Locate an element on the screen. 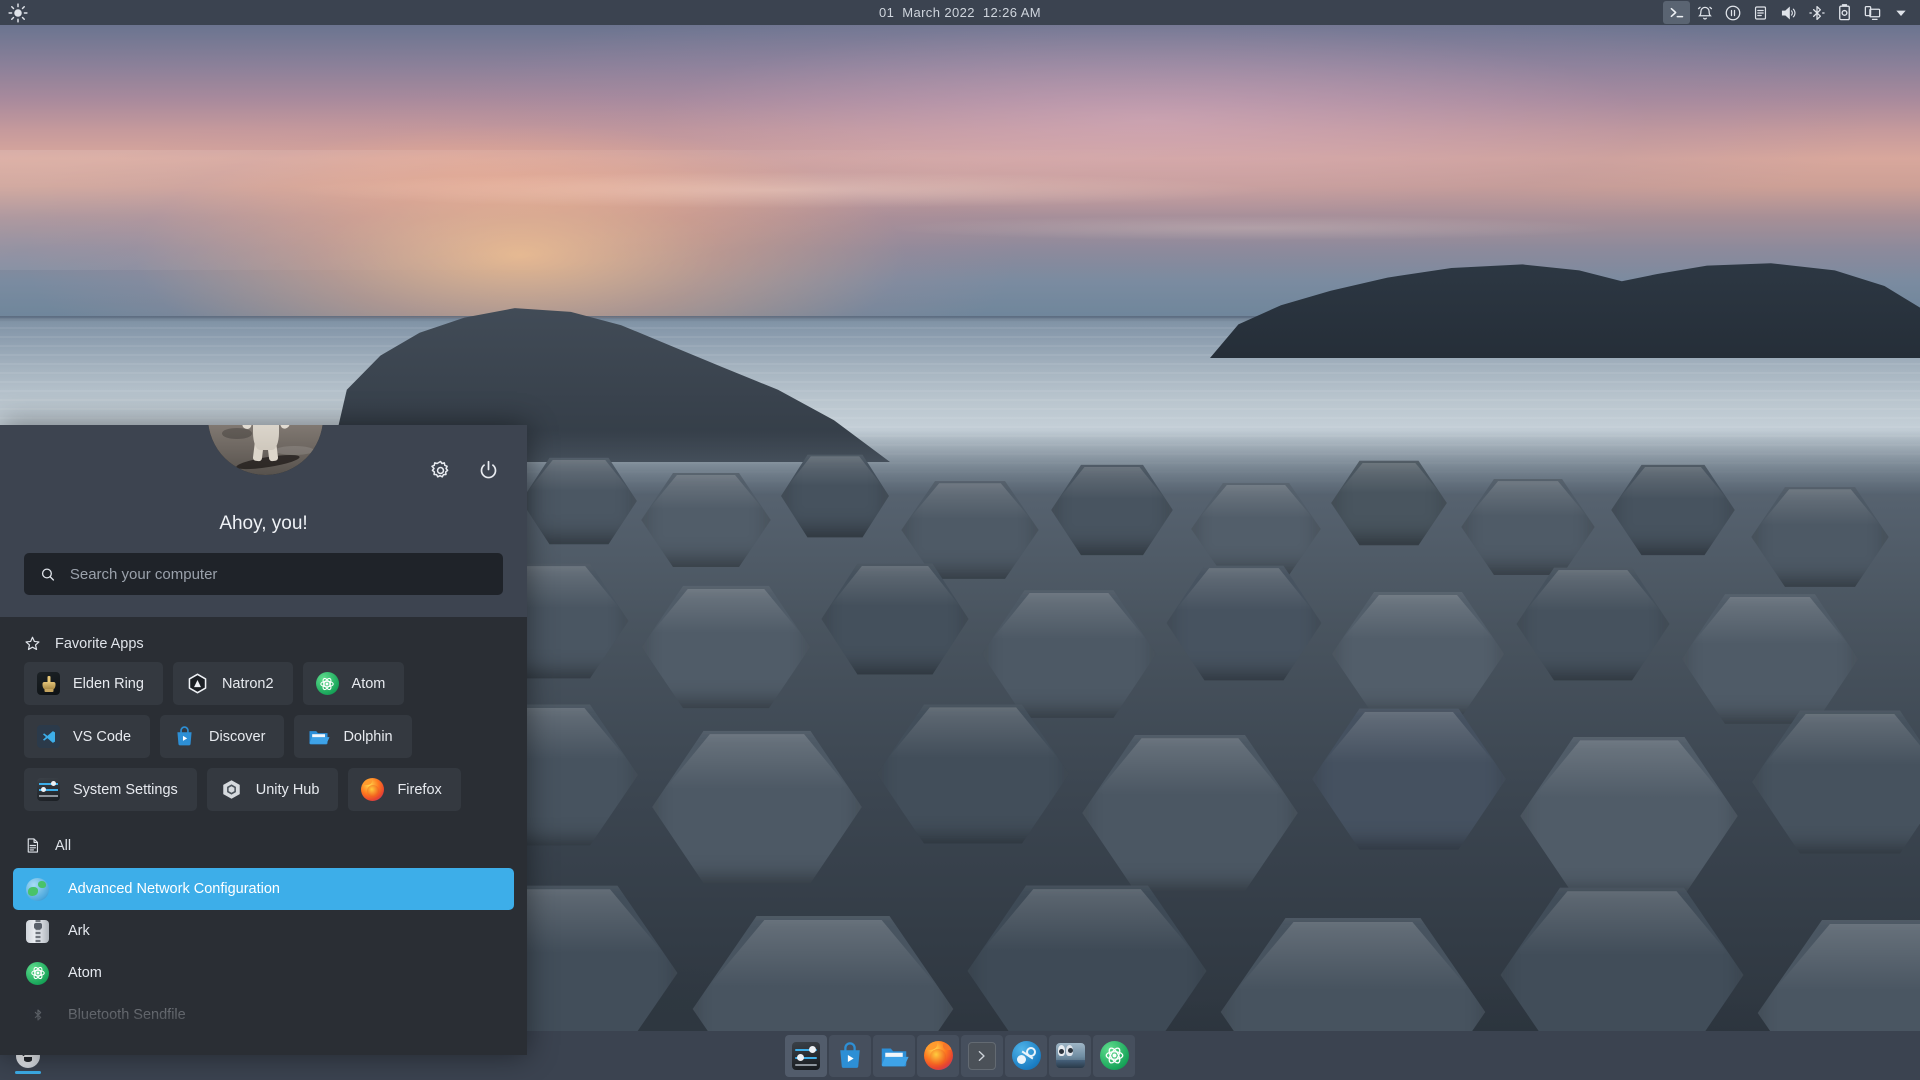  list-item-label: Bluetooth Sendfile is located at coordinates (127, 1015).